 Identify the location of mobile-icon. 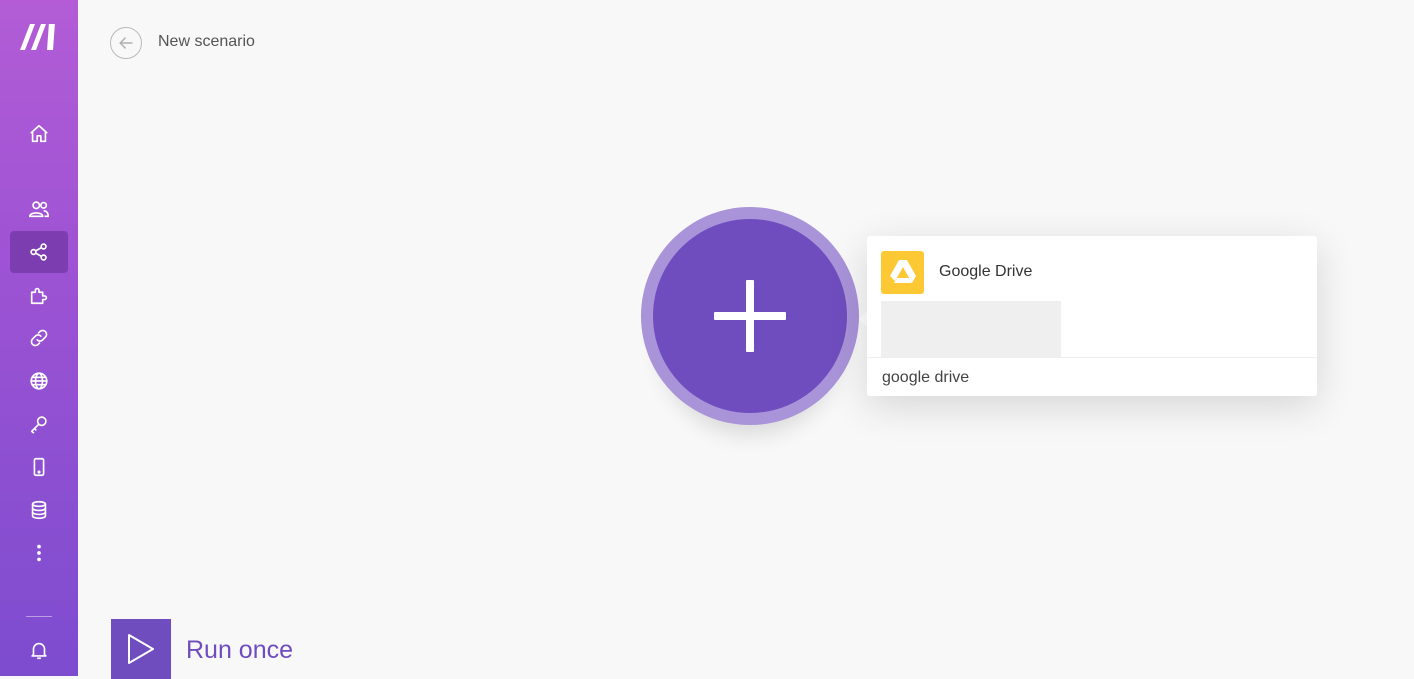
(39, 467).